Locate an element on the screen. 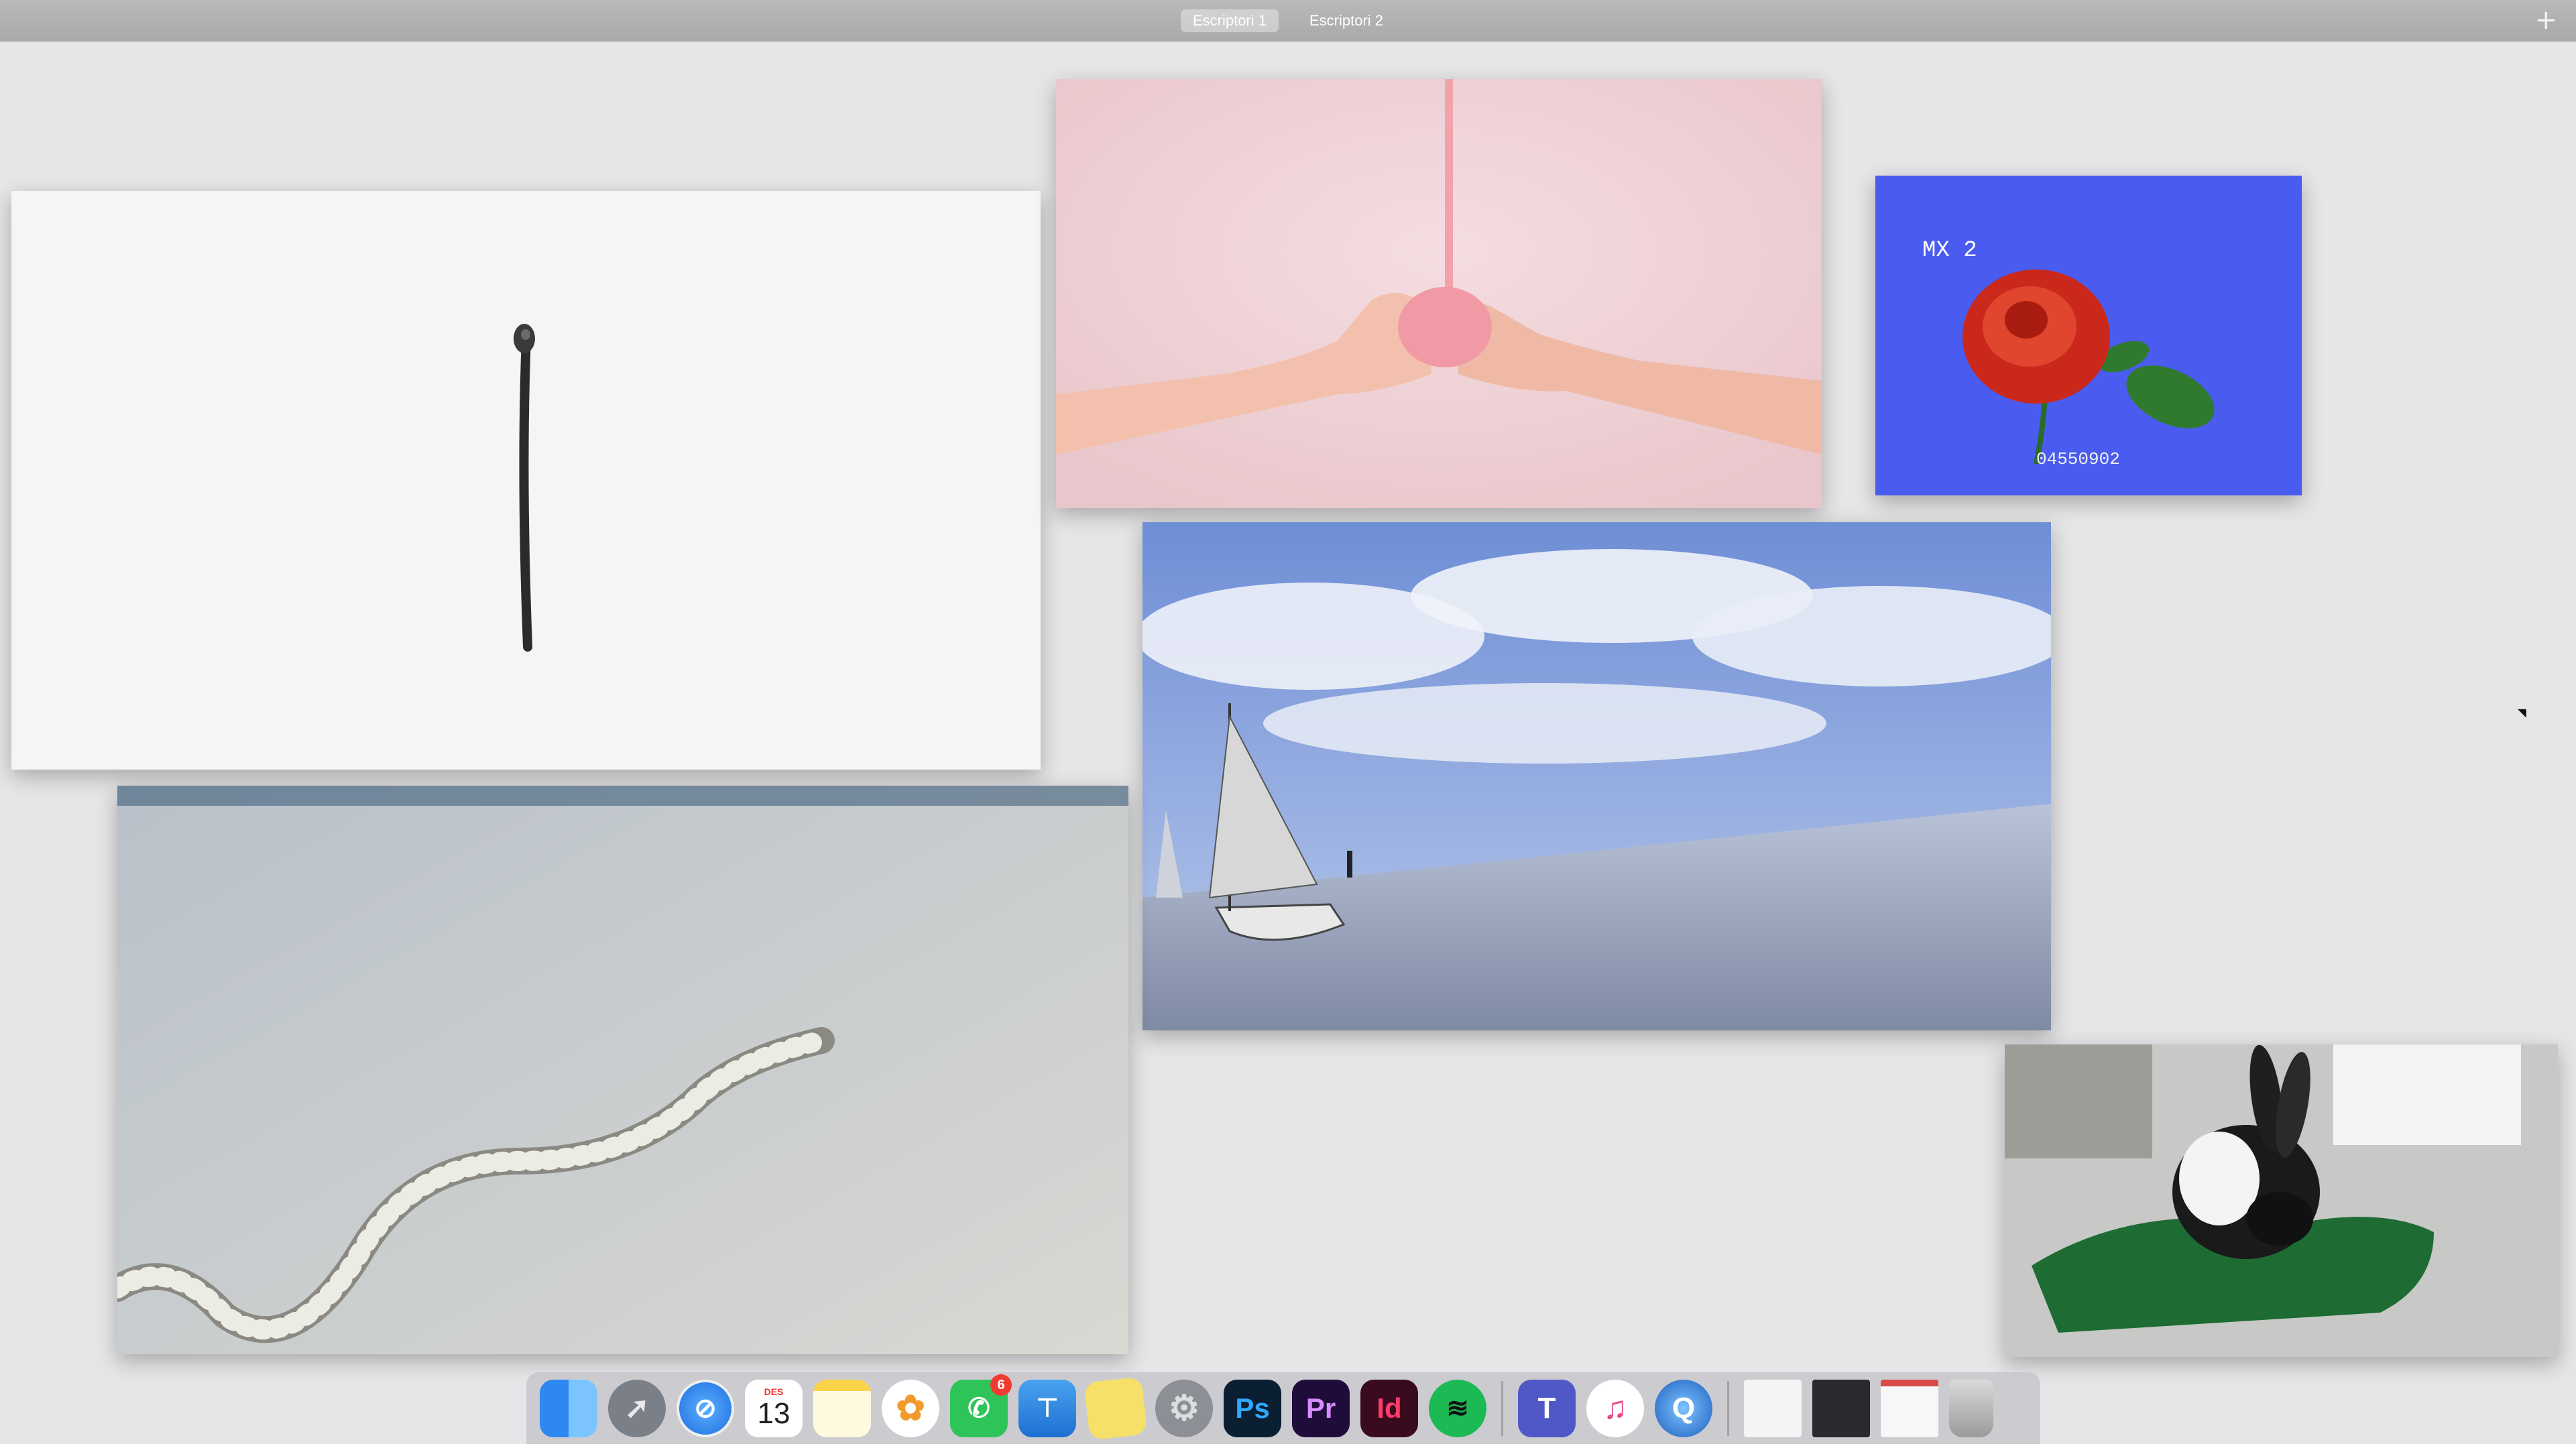  sailboat-window is located at coordinates (1597, 776).